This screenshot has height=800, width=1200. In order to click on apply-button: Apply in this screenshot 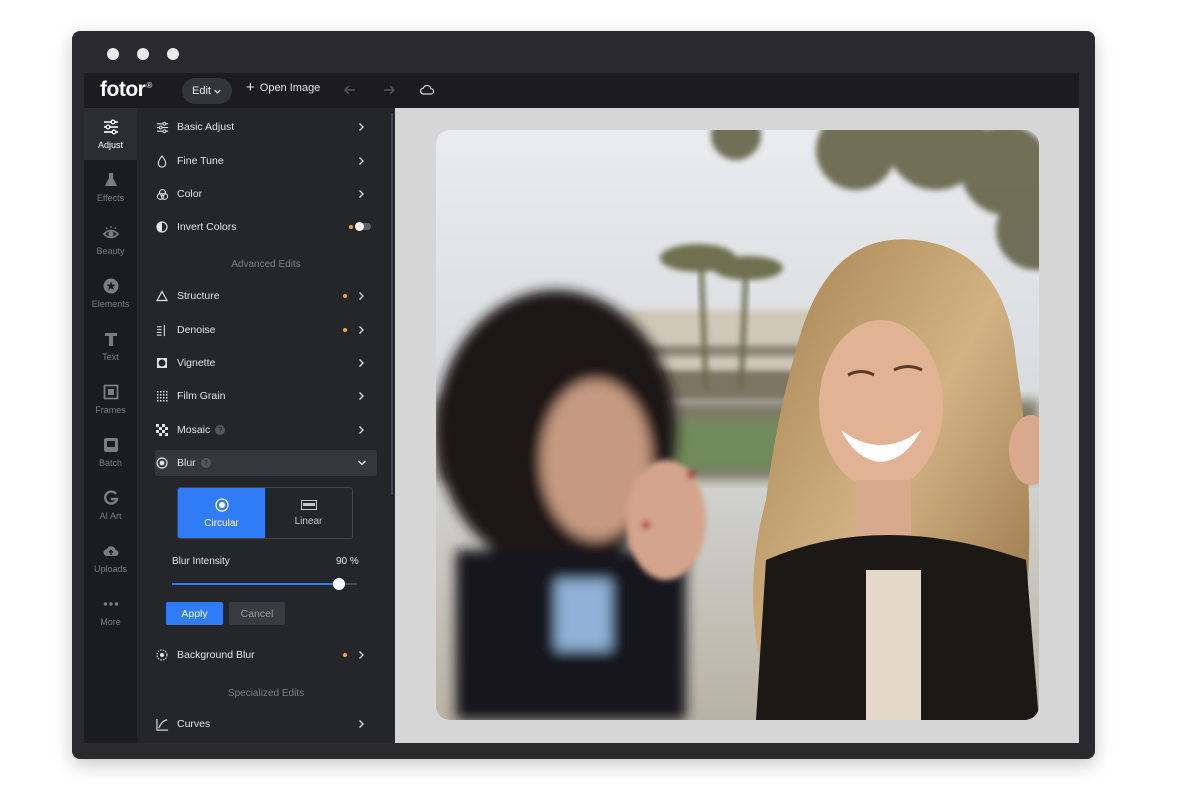, I will do `click(194, 613)`.